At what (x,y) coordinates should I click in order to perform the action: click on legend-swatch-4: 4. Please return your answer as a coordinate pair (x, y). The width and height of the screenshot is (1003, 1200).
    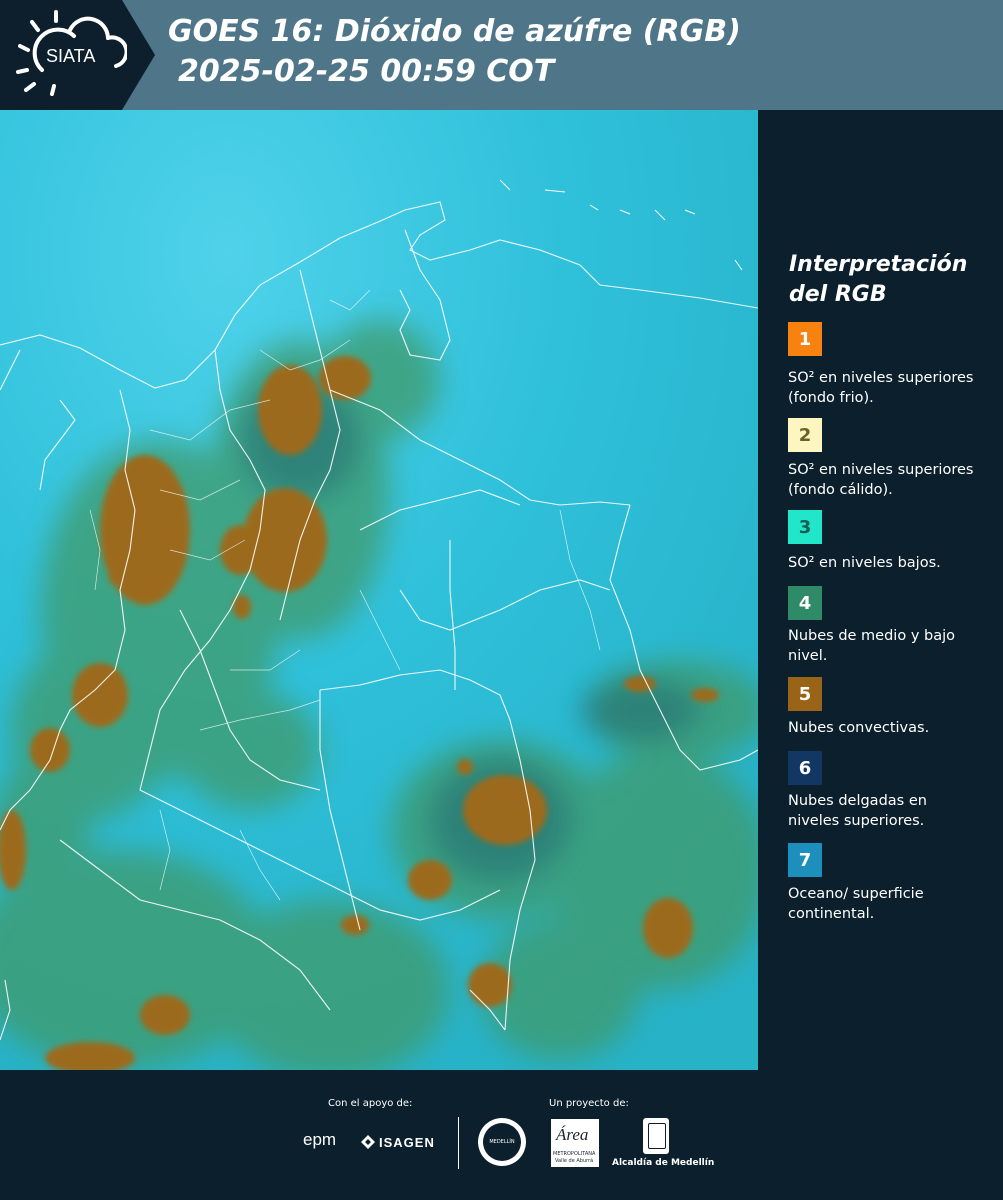
    Looking at the image, I should click on (805, 603).